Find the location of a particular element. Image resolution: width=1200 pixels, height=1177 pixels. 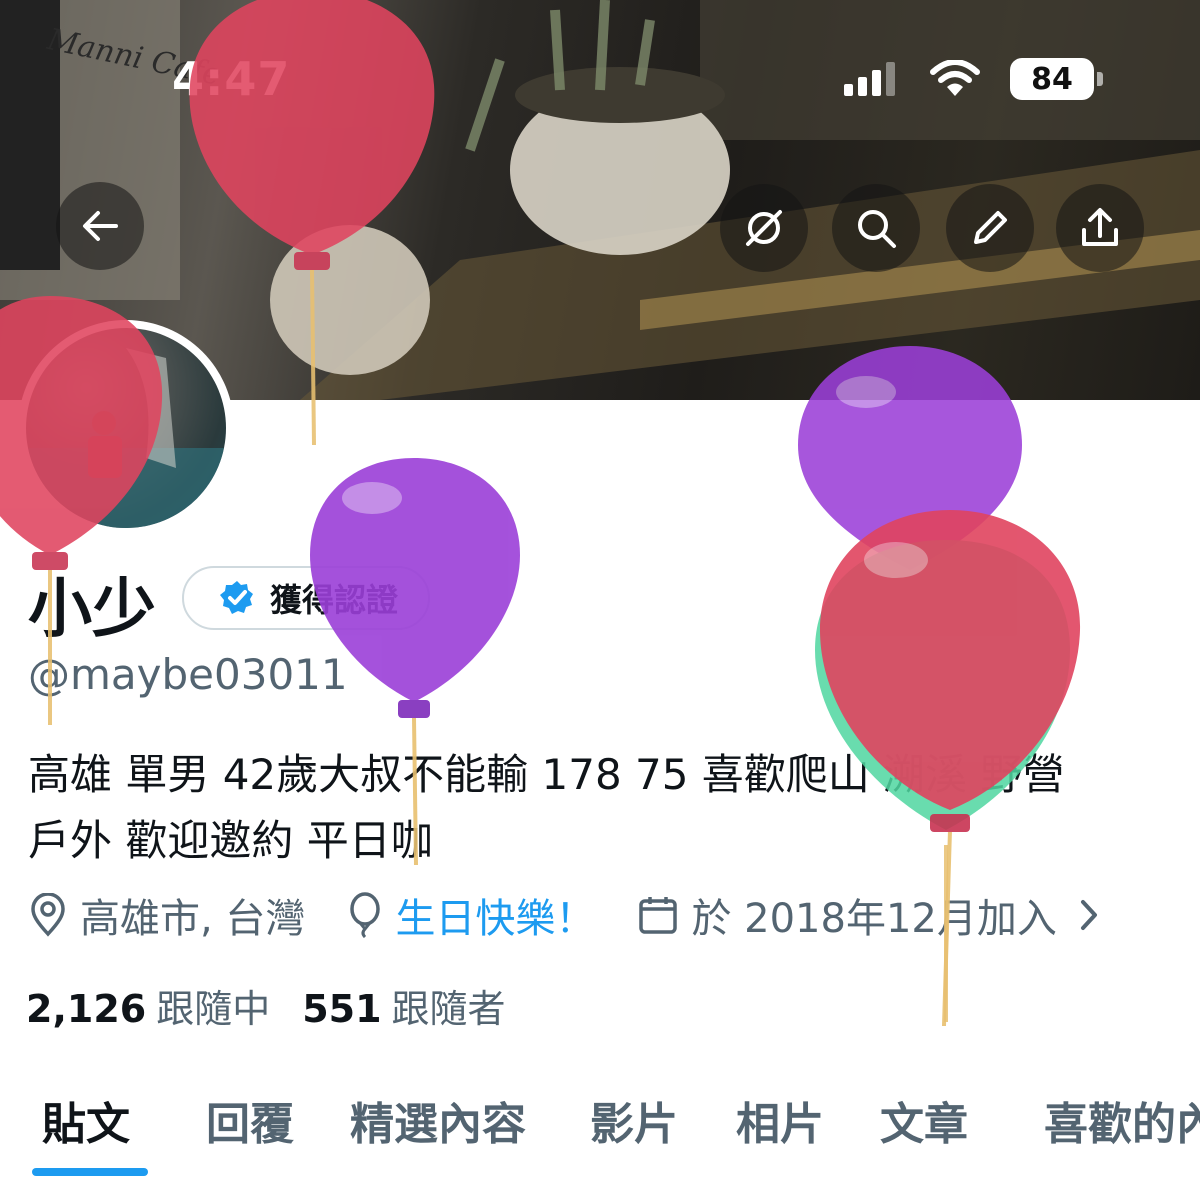

tab-replies: 回覆 is located at coordinates (250, 1120).